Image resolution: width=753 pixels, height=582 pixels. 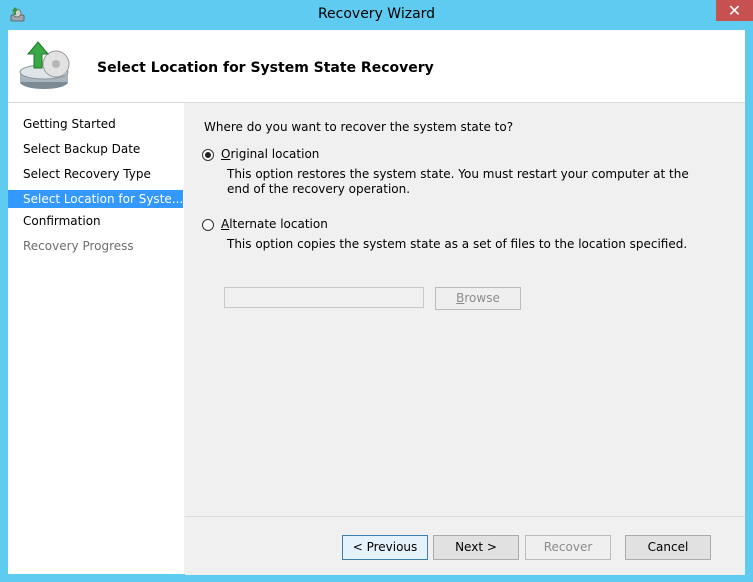 I want to click on nav-item-recovery-progress: Recovery Progress, so click(x=78, y=246).